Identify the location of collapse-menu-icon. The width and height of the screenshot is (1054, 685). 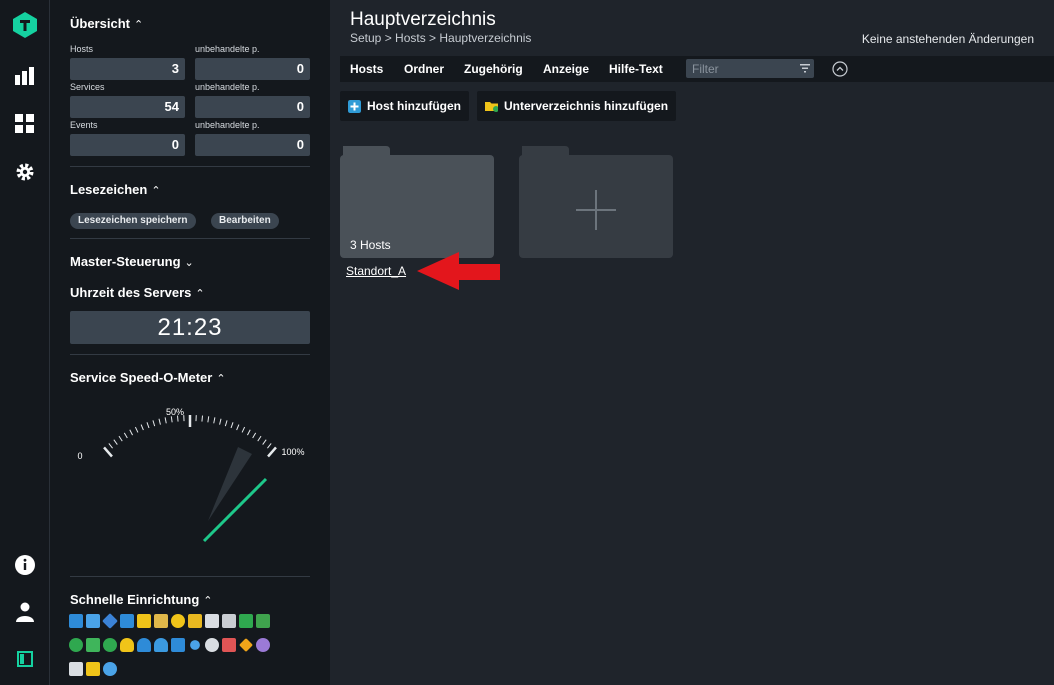
(840, 69).